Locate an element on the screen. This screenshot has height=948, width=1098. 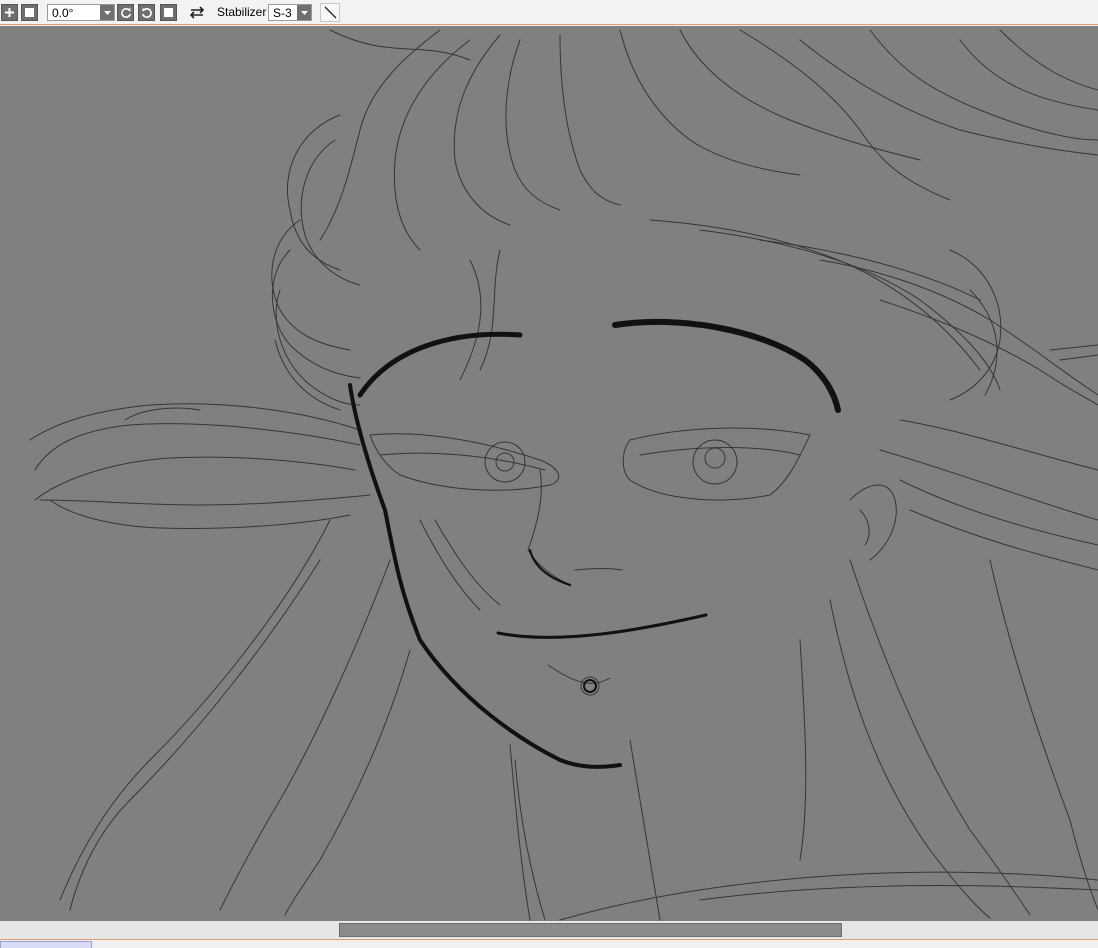
rotation-angle-field: 0.0° is located at coordinates (81, 12).